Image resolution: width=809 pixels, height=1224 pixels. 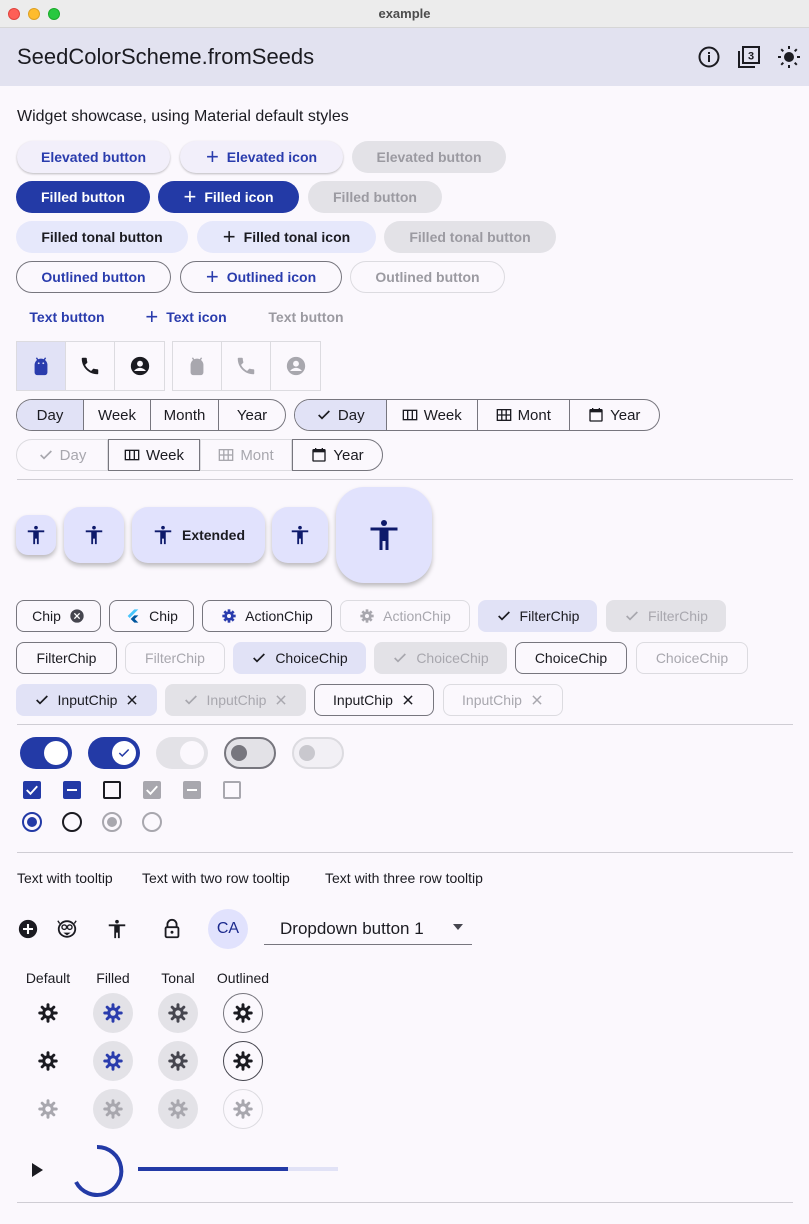 I want to click on input-chip-selected: InputChip, so click(x=86, y=700).